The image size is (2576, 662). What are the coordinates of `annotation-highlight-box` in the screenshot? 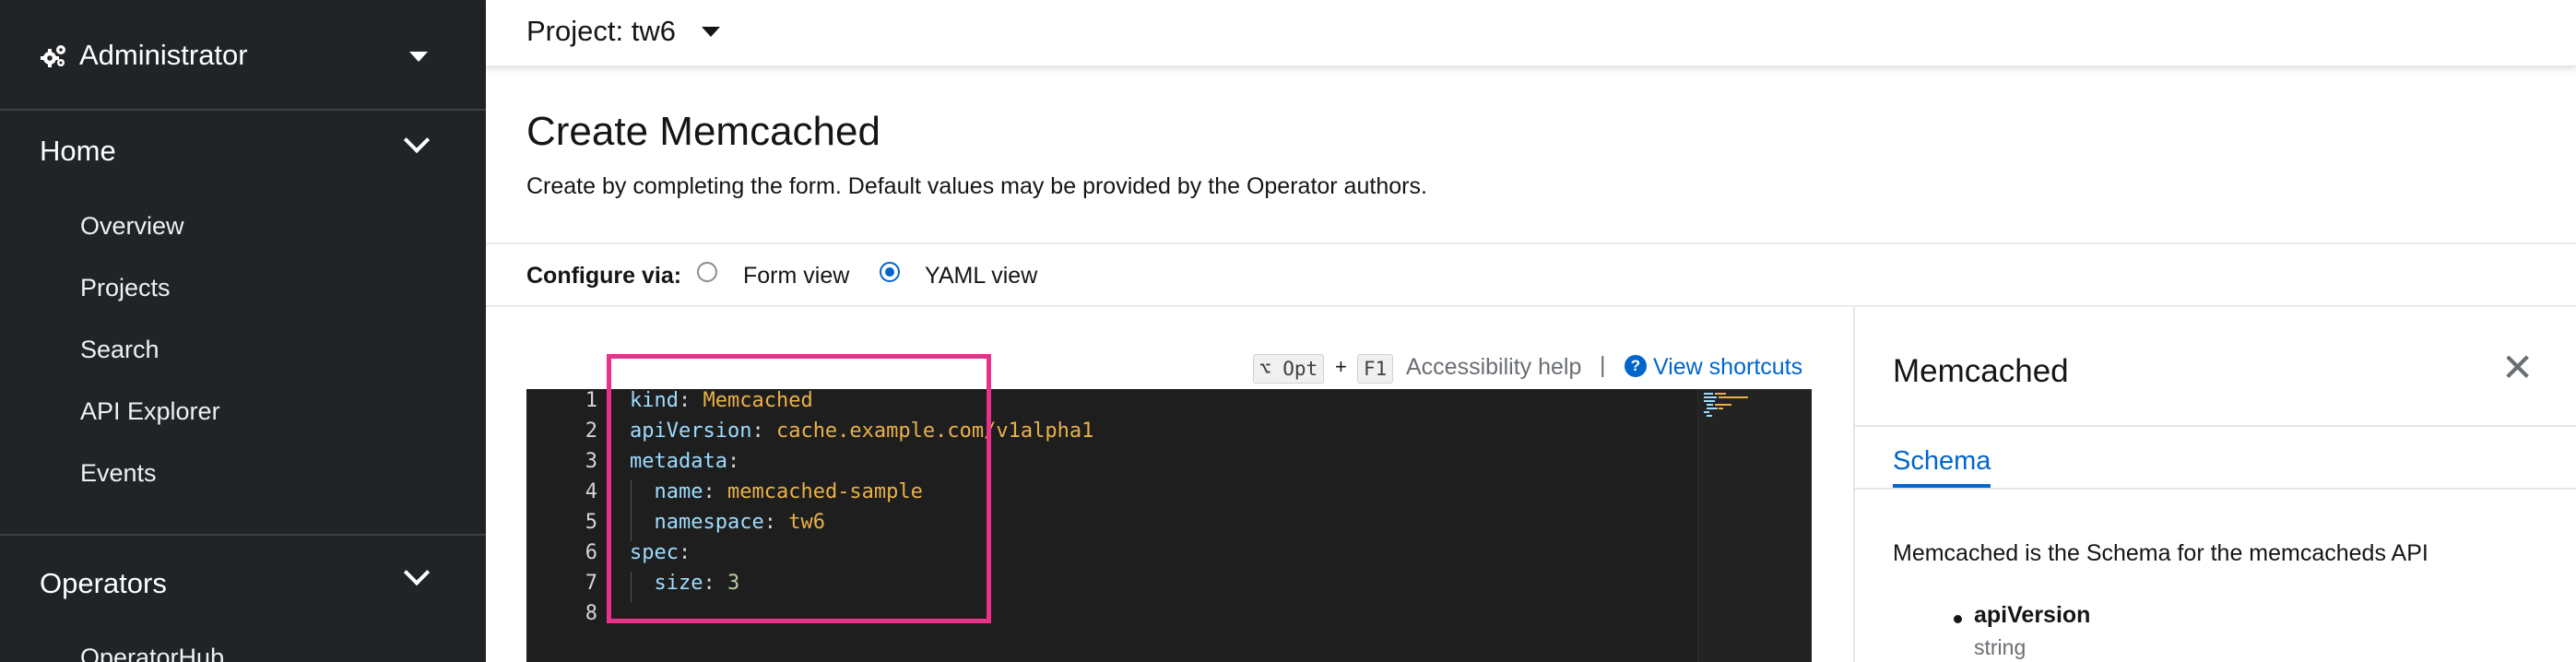 It's located at (799, 488).